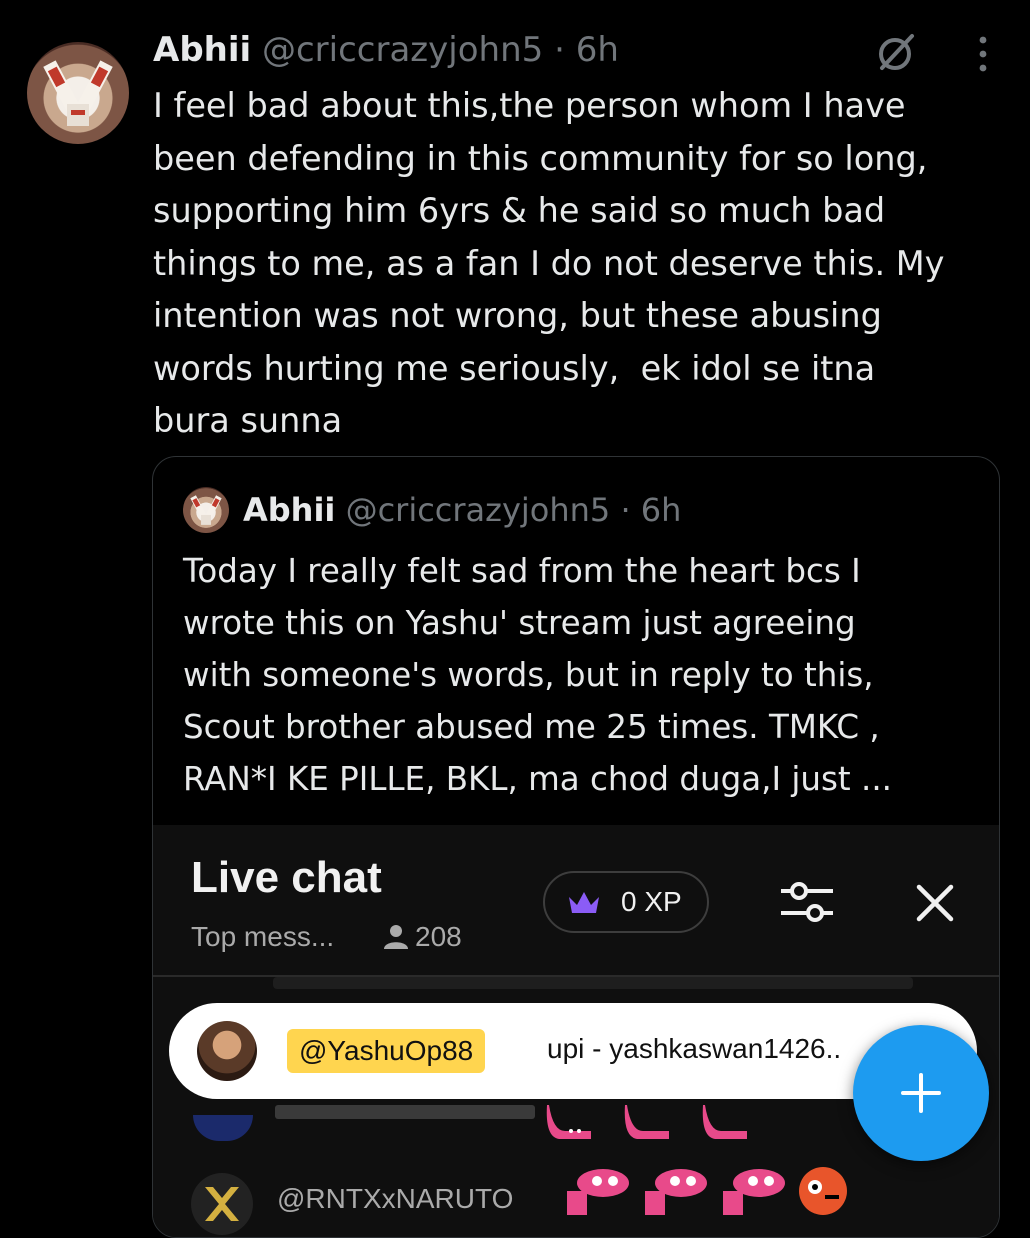 The height and width of the screenshot is (1238, 1030). Describe the element at coordinates (651, 901) in the screenshot. I see `xp-value: 0 XP` at that location.